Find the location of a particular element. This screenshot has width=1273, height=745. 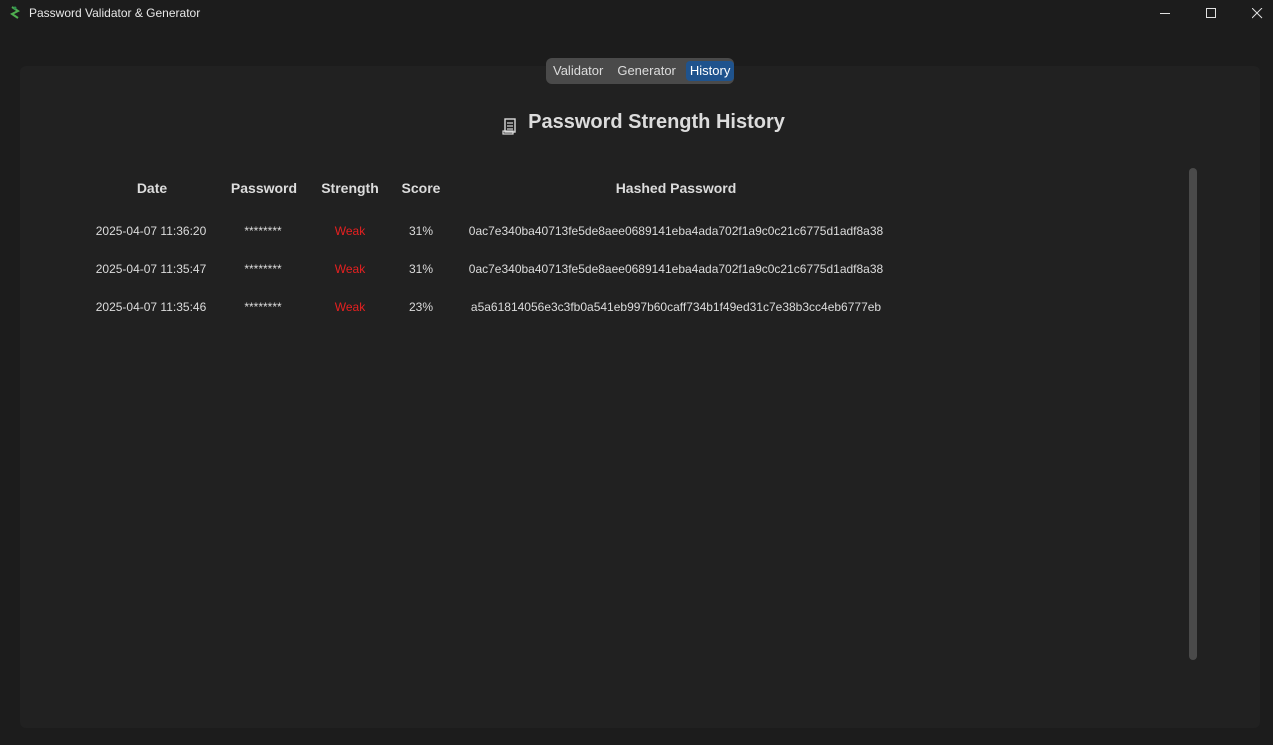

window-title: Password Validator & Generator is located at coordinates (115, 13).